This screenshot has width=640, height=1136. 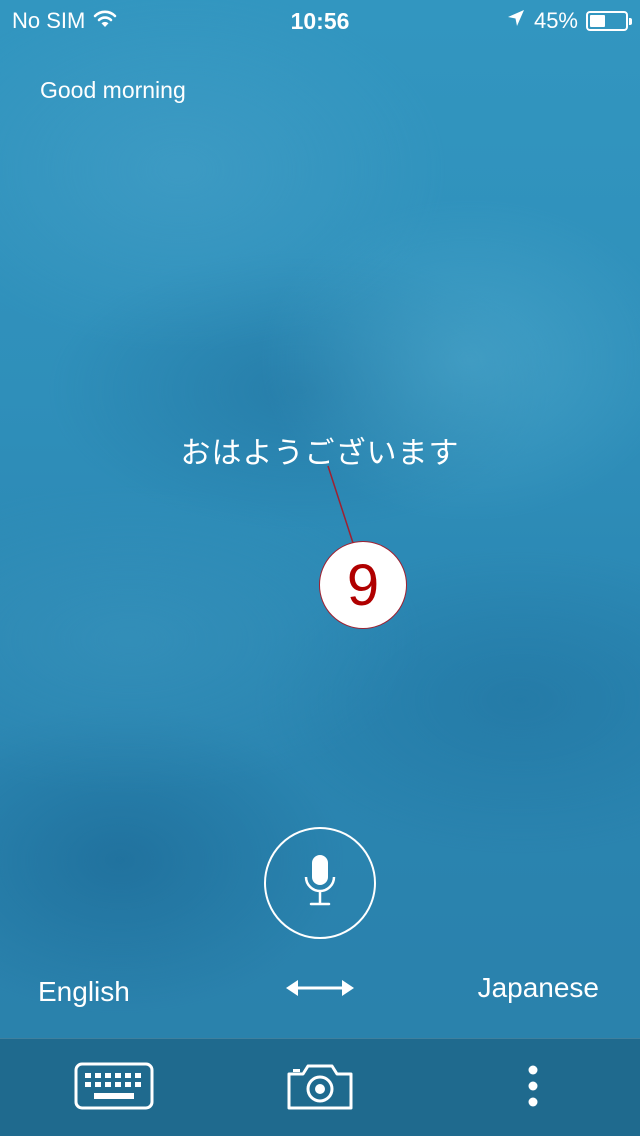 I want to click on keyboard-icon, so click(x=114, y=1088).